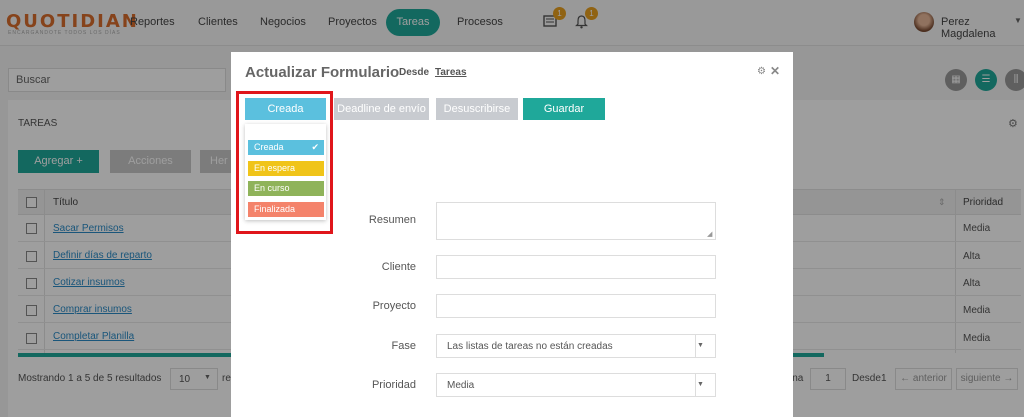 This screenshot has height=417, width=1024. I want to click on modal-from-label: Desde, so click(414, 72).